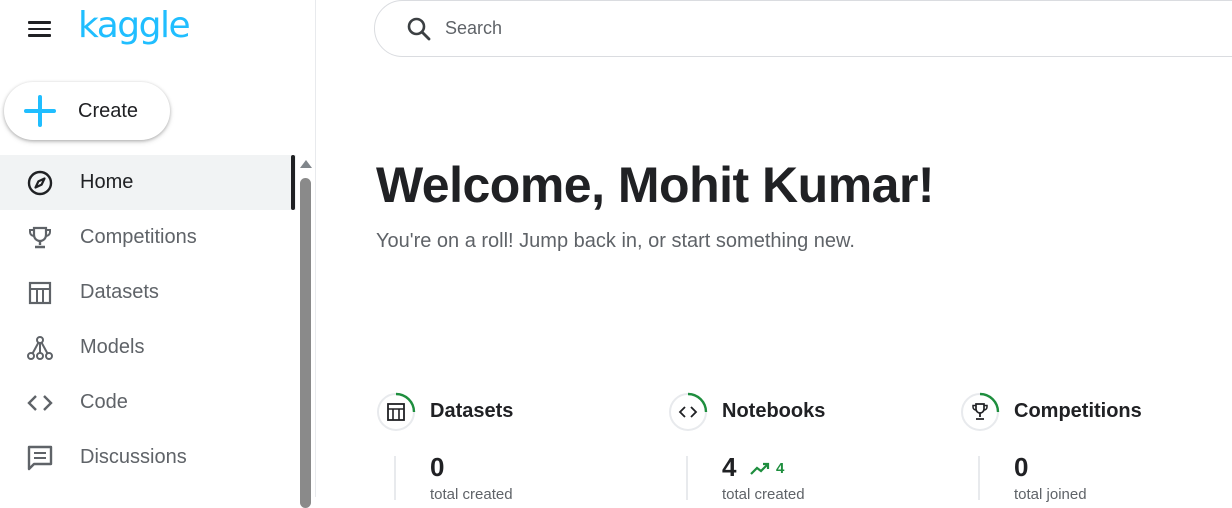 The height and width of the screenshot is (508, 1232). What do you see at coordinates (306, 164) in the screenshot?
I see `scroll-up-arrow-icon` at bounding box center [306, 164].